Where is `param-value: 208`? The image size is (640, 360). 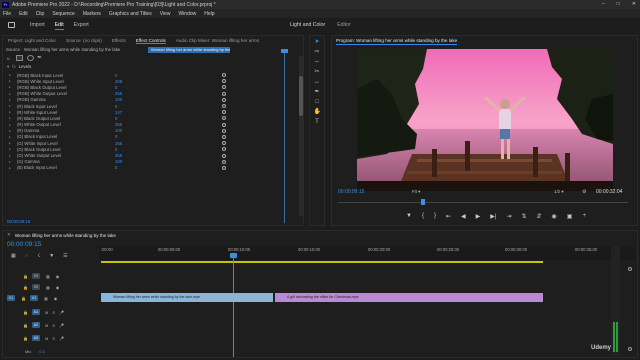 param-value: 208 is located at coordinates (118, 81).